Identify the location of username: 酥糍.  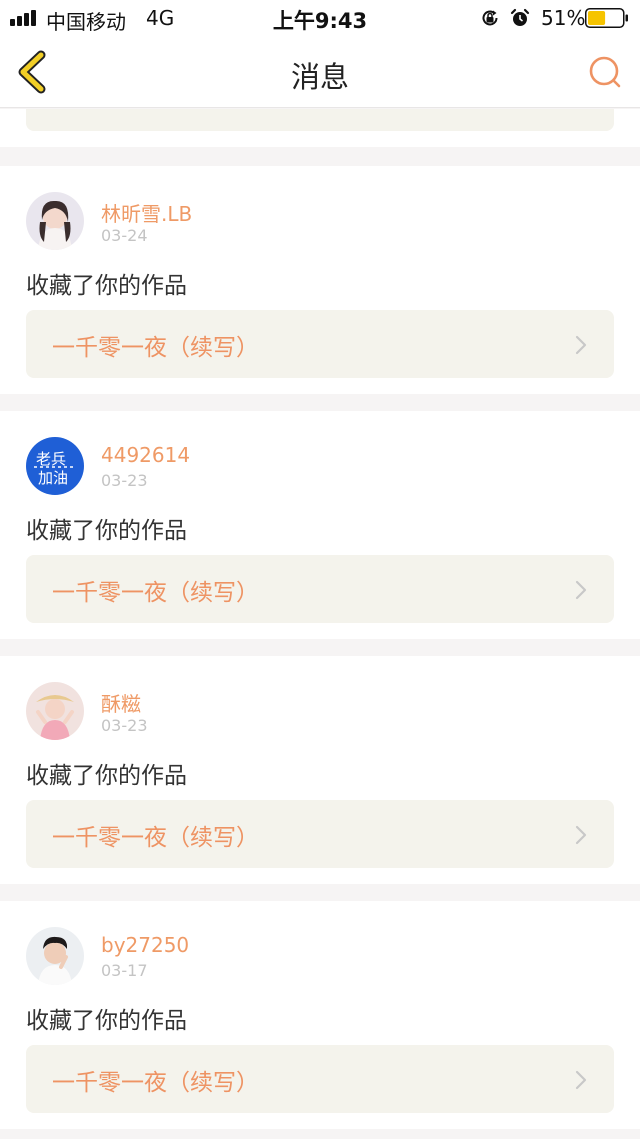
(121, 702).